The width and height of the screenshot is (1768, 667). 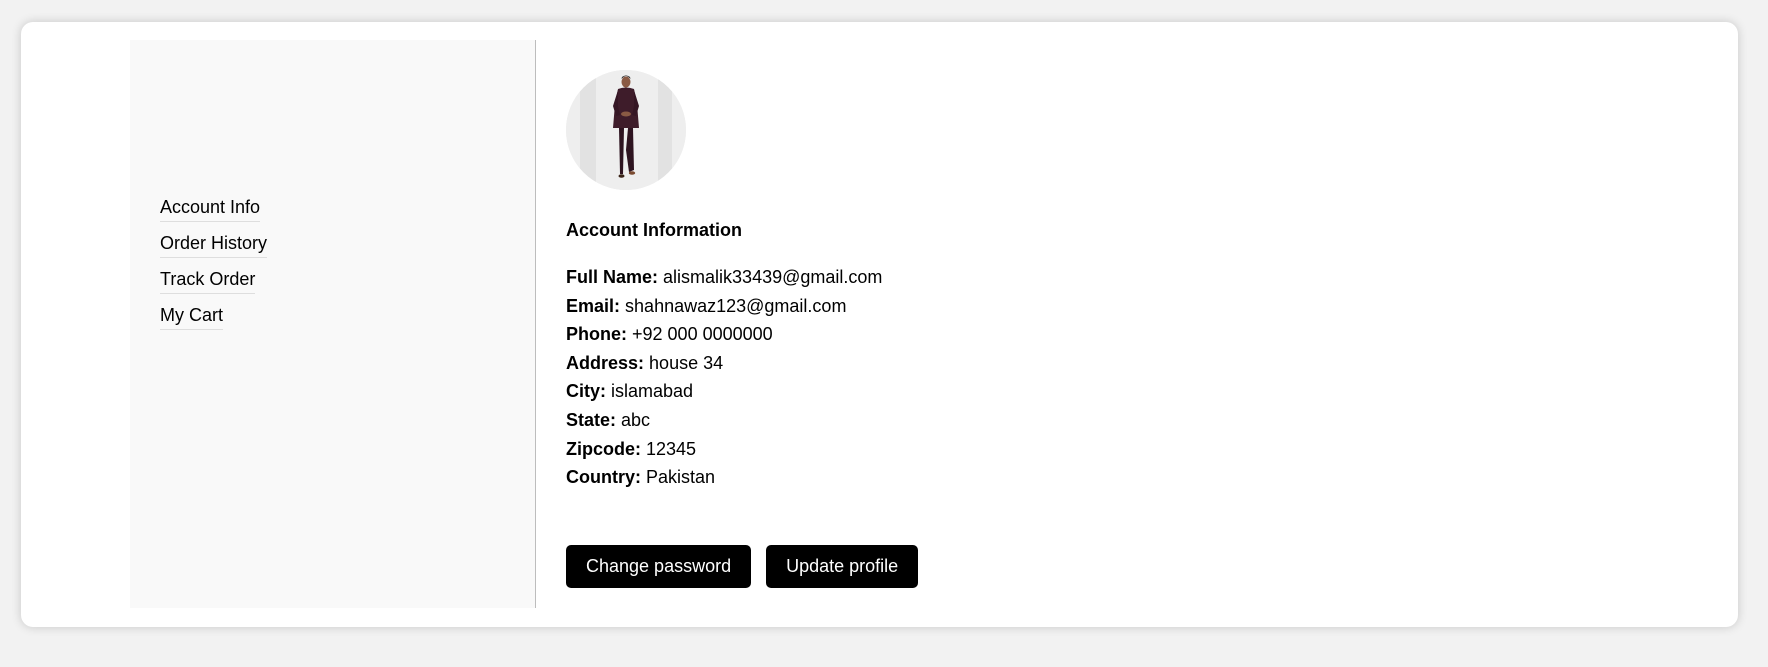 I want to click on info-value: abc, so click(x=636, y=419).